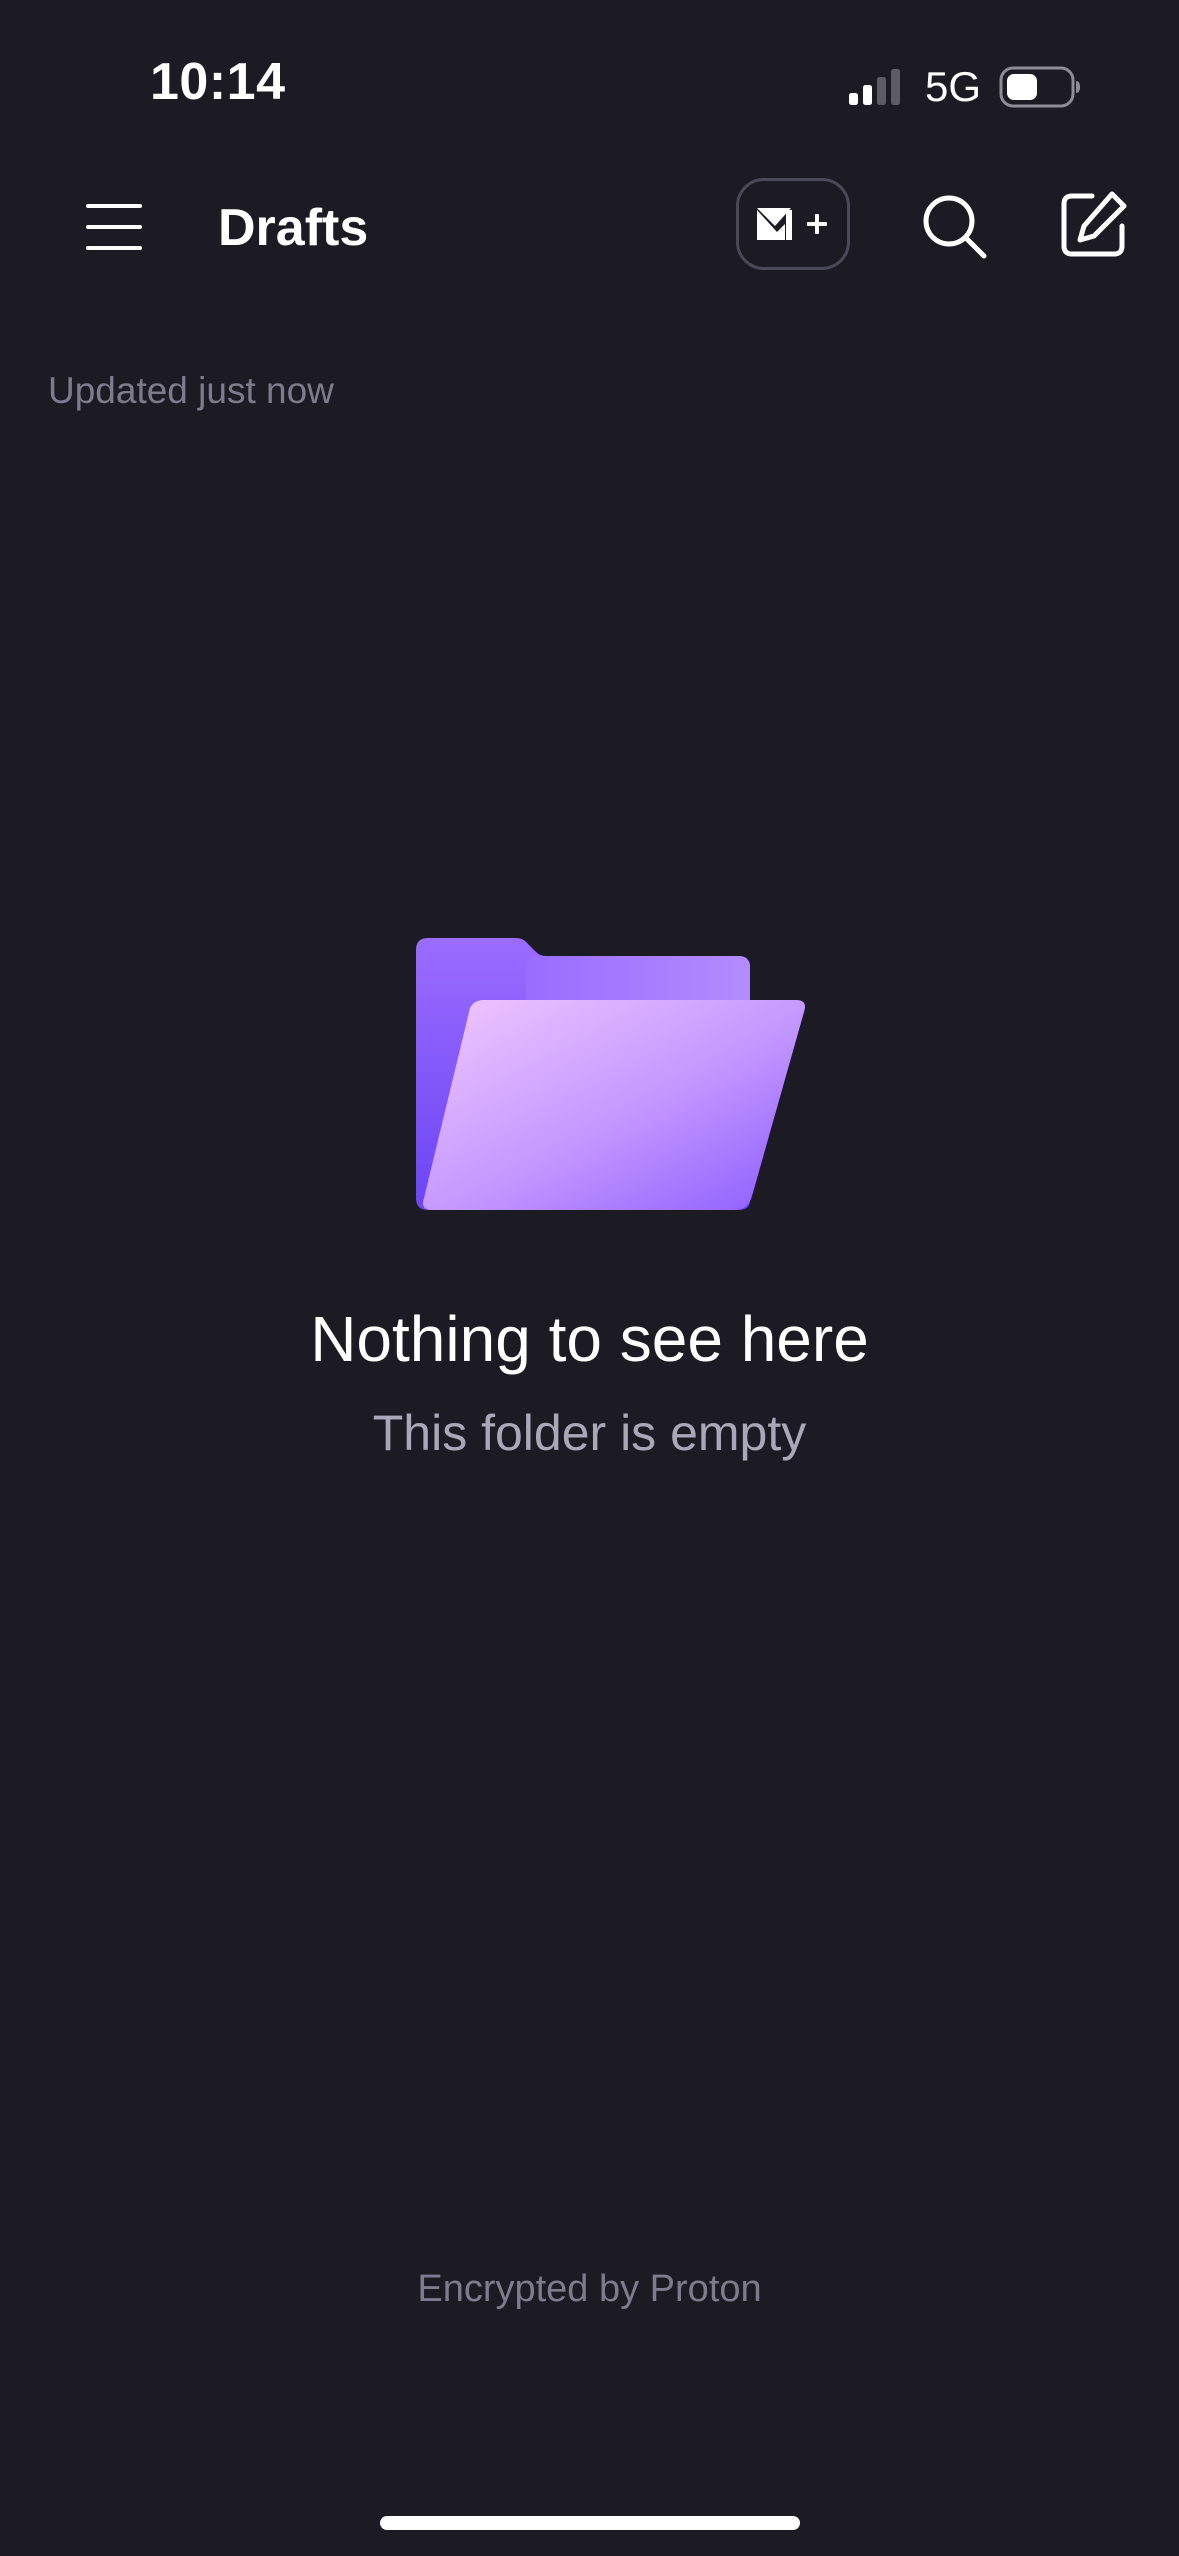  What do you see at coordinates (590, 2523) in the screenshot?
I see `home-indicator` at bounding box center [590, 2523].